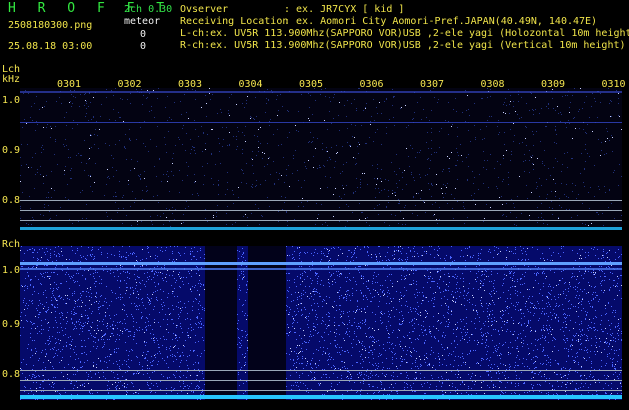 The height and width of the screenshot is (410, 629). Describe the element at coordinates (143, 34) in the screenshot. I see `count-l: 0` at that location.